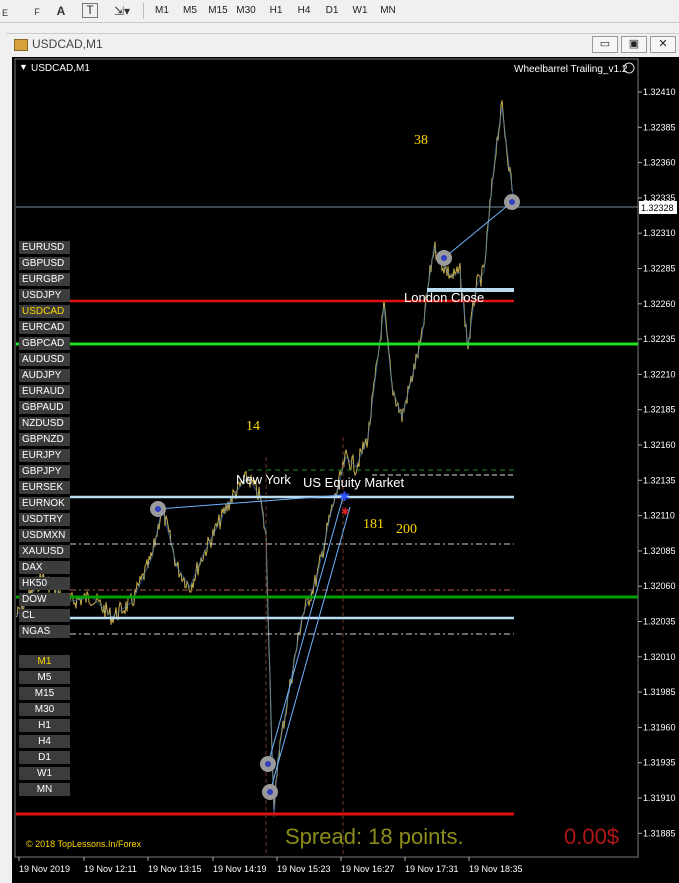 This screenshot has width=679, height=883. Describe the element at coordinates (659, 727) in the screenshot. I see `price-tick-label: 1.31960` at that location.